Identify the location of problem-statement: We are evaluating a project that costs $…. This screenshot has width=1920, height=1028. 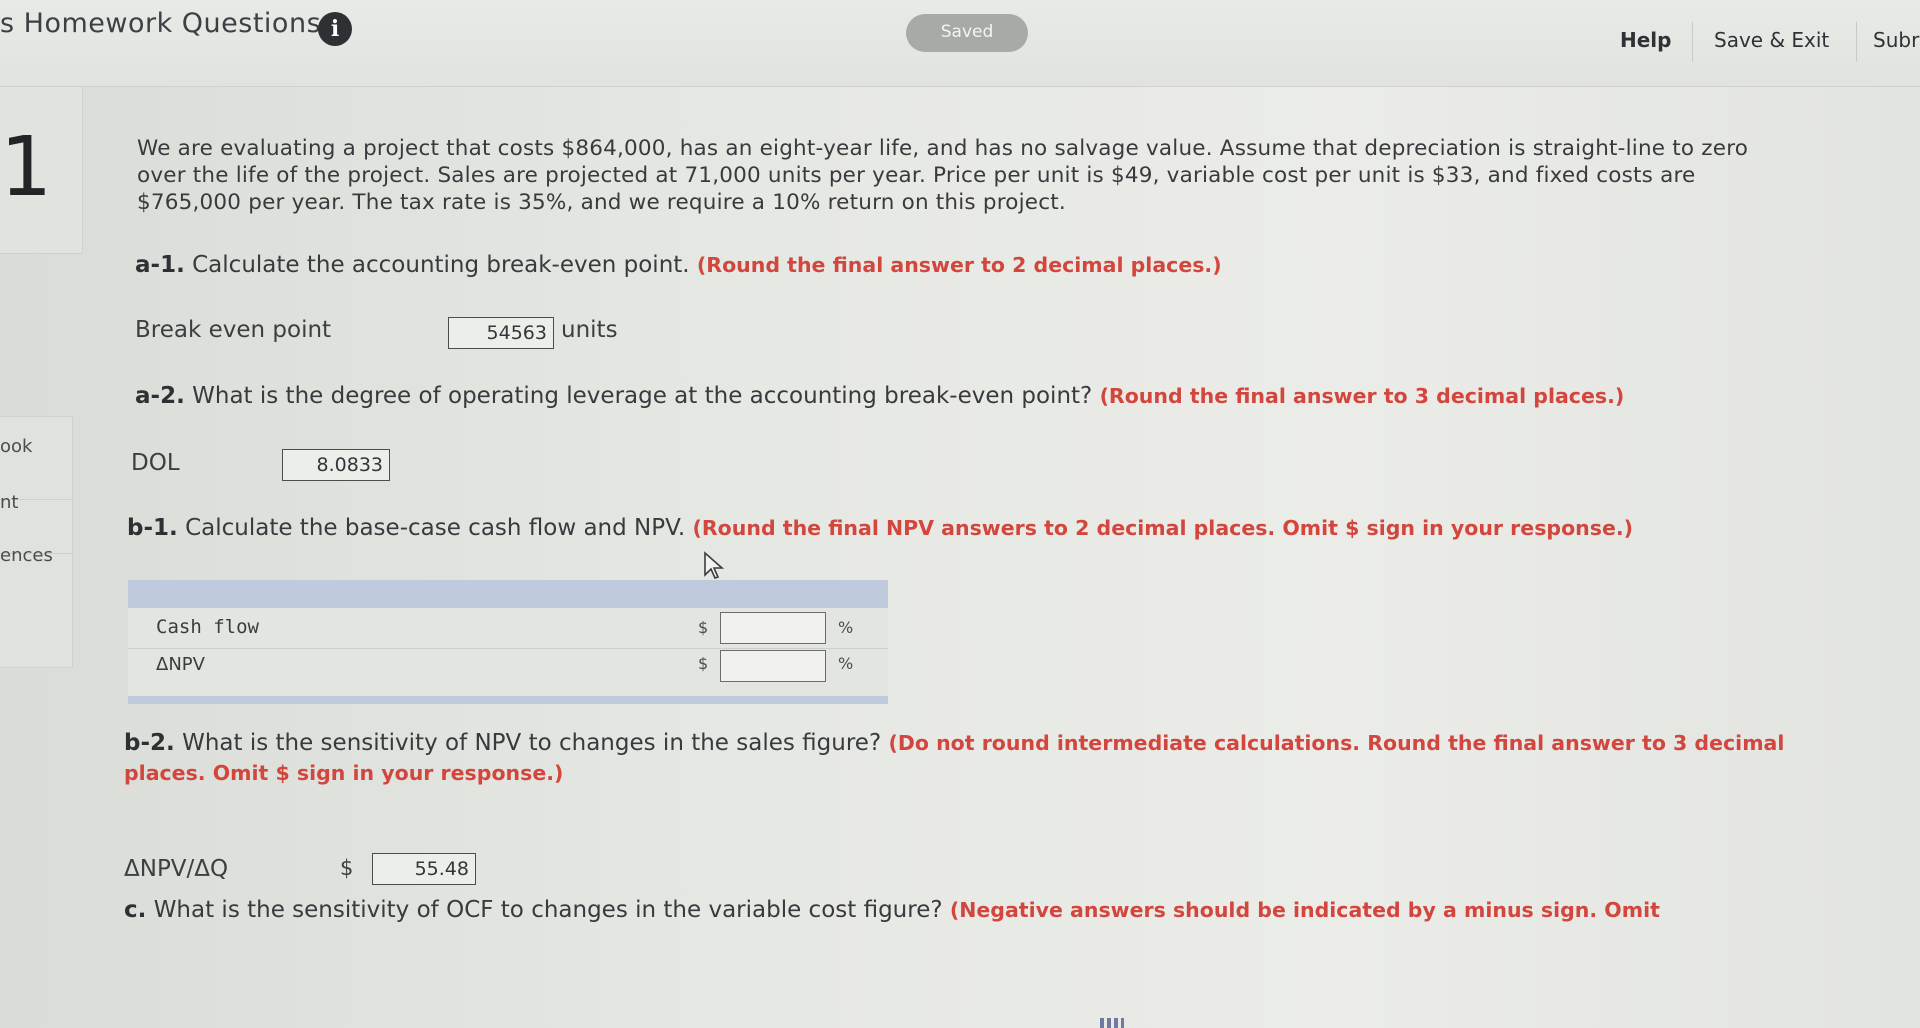
(943, 175).